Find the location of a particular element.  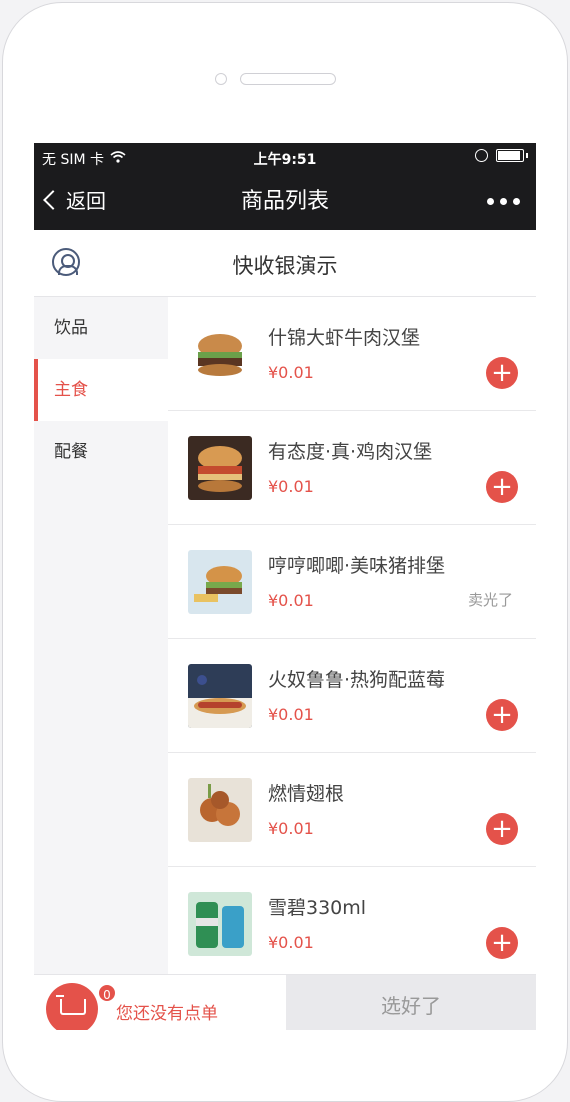

battery-icon is located at coordinates (510, 155).